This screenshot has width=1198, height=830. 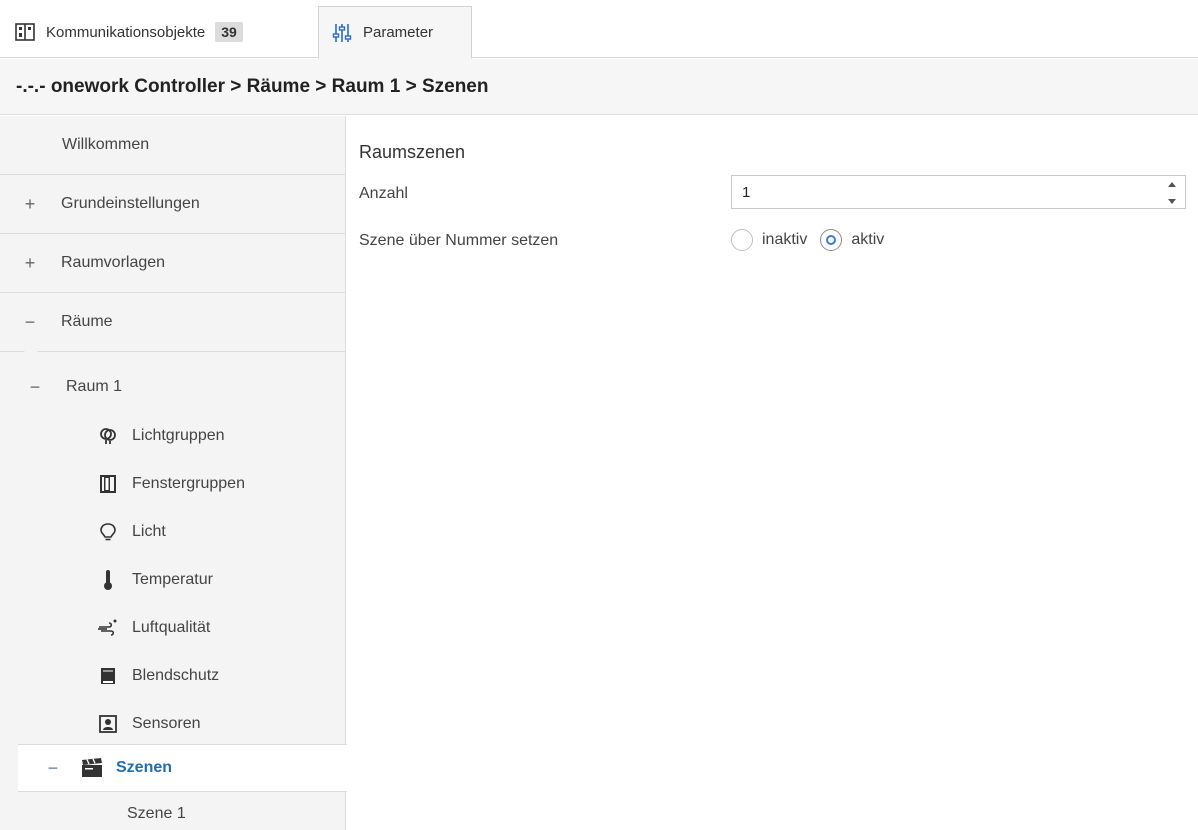 What do you see at coordinates (156, 813) in the screenshot?
I see `sidebar-item-label: Szene 1` at bounding box center [156, 813].